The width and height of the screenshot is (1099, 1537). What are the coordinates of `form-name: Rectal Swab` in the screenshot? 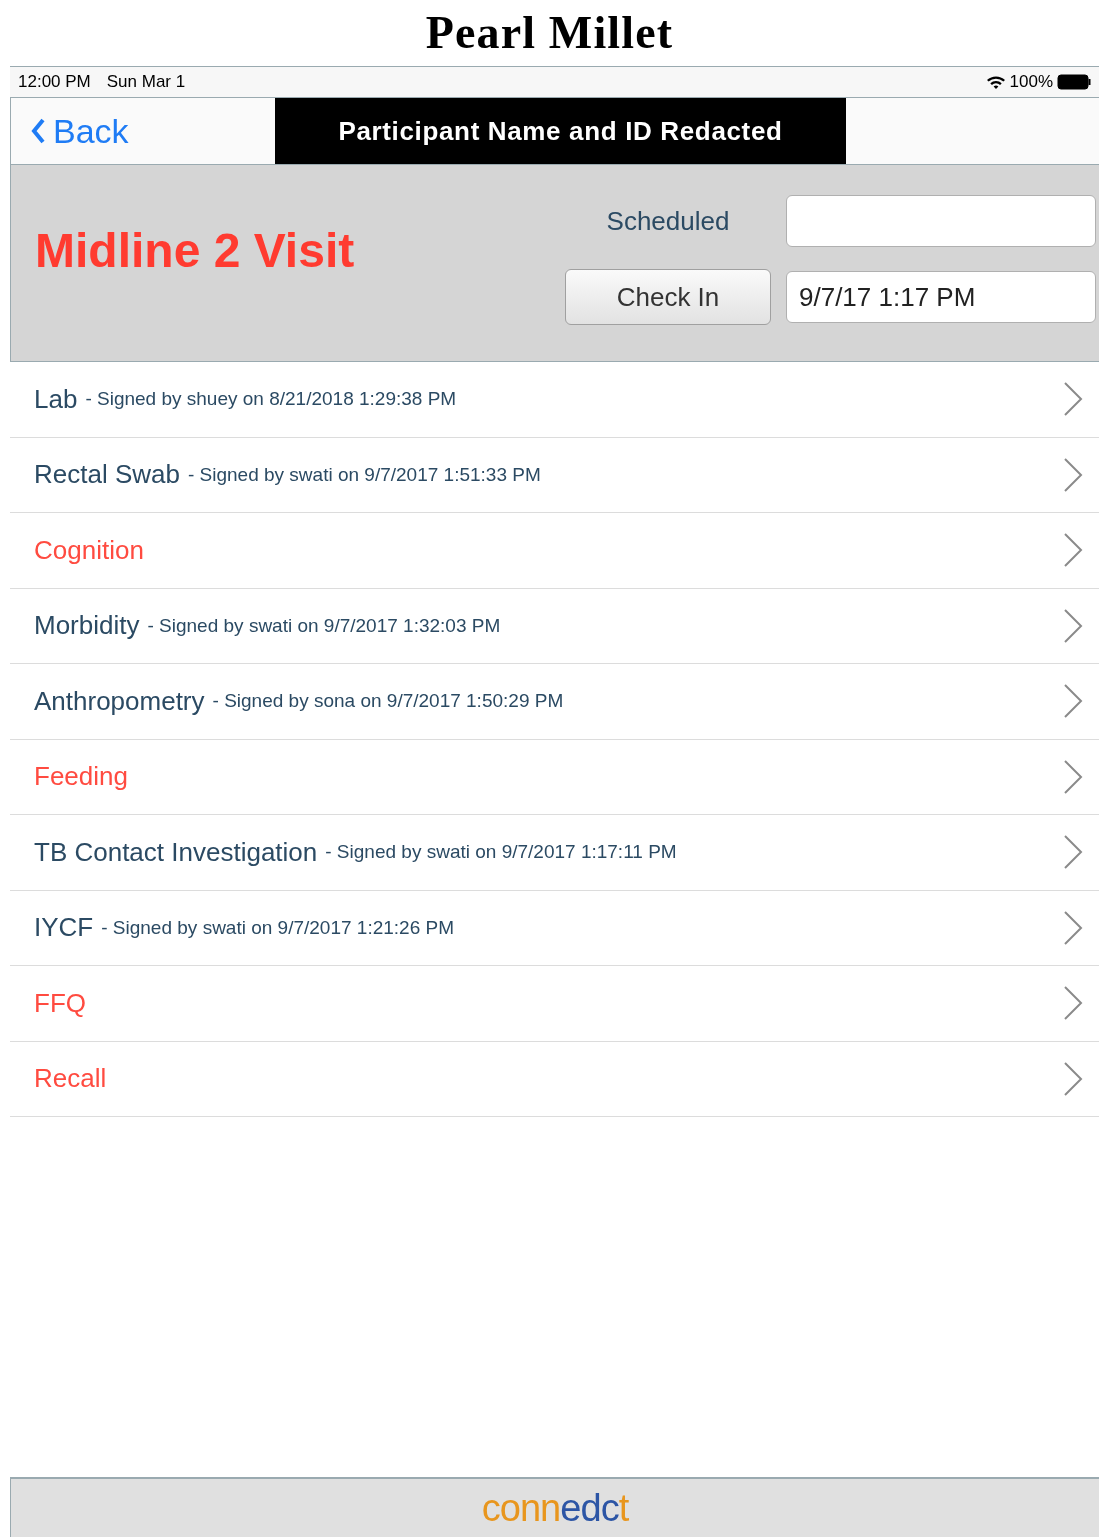 It's located at (107, 475).